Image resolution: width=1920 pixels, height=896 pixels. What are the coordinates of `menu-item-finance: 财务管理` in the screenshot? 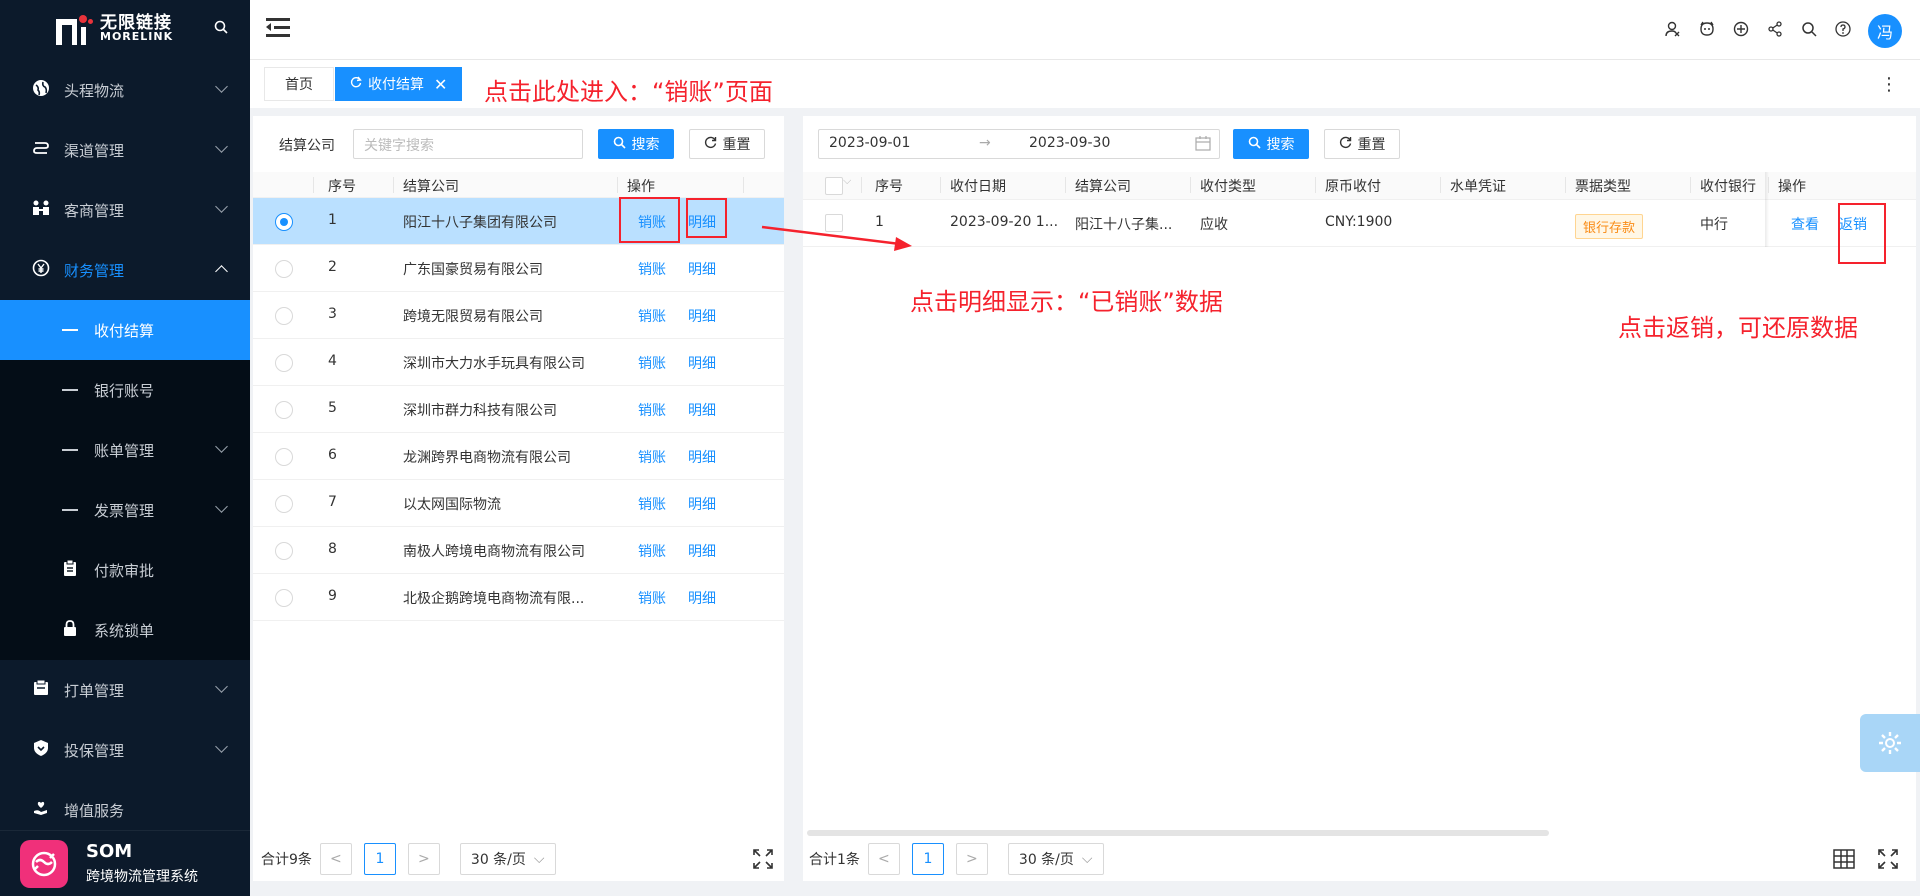 It's located at (125, 270).